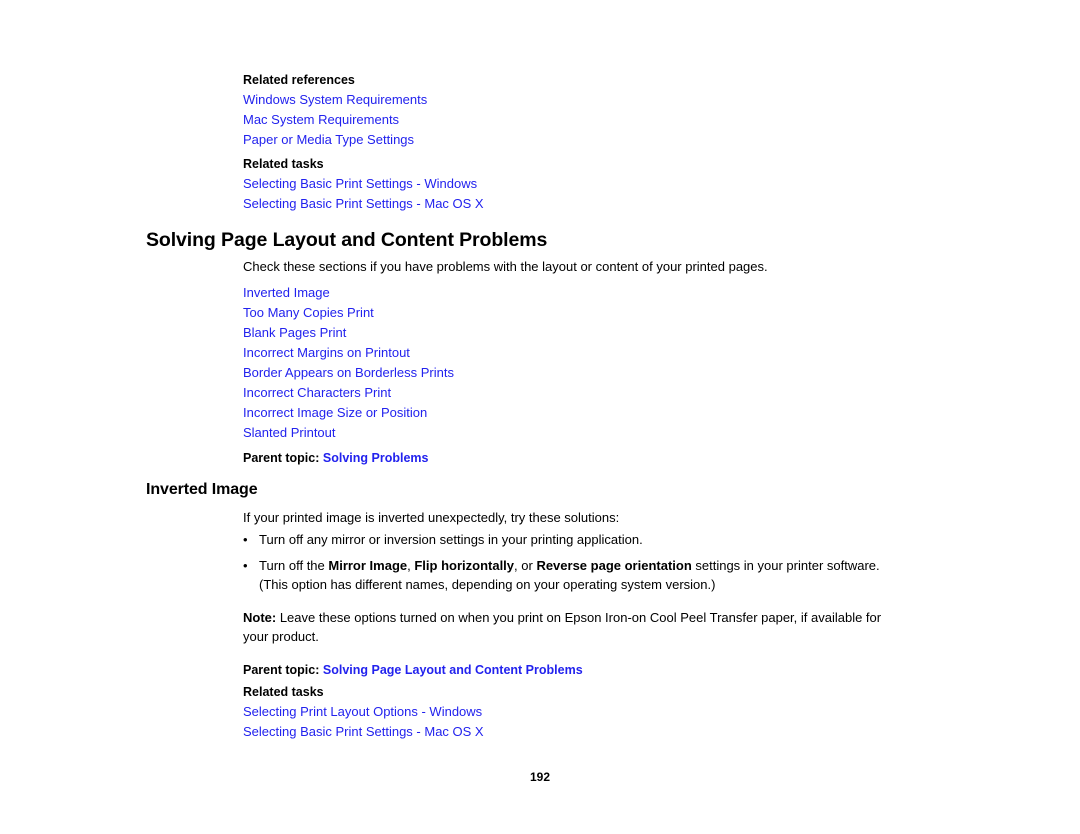 The height and width of the screenshot is (834, 1080). I want to click on subsection-heading-wrap: Inverted Image, so click(527, 490).